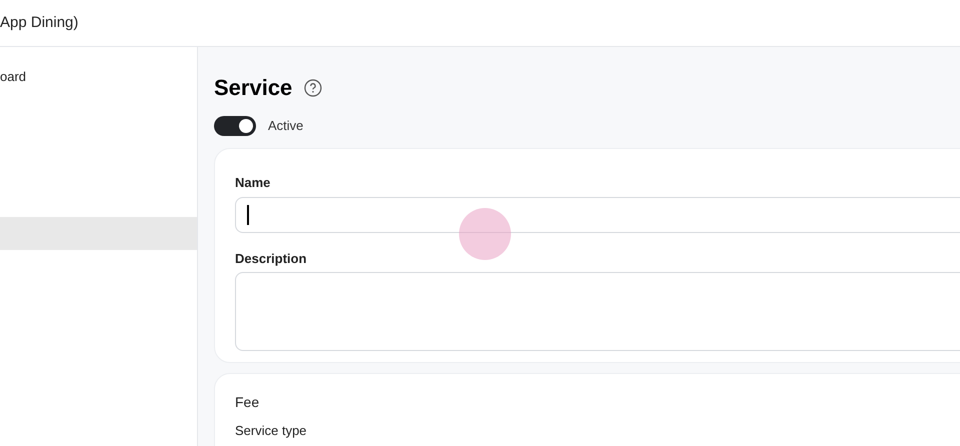 The width and height of the screenshot is (960, 446). Describe the element at coordinates (235, 126) in the screenshot. I see `toggle-switch` at that location.